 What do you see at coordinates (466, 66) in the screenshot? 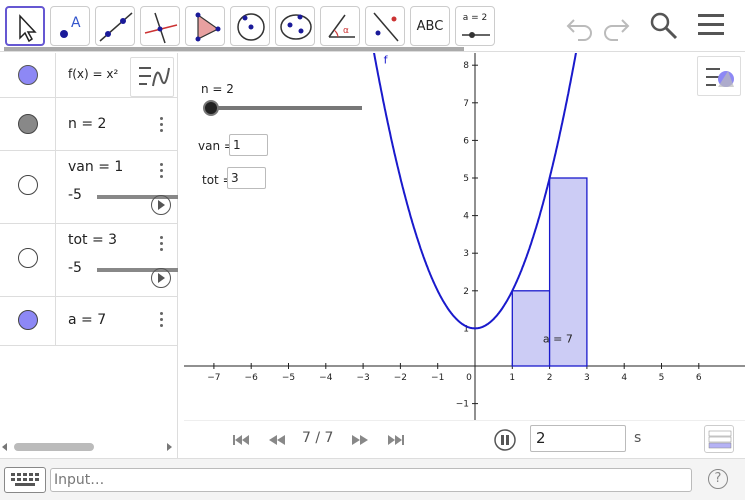
I see `y-tick-label: 8` at bounding box center [466, 66].